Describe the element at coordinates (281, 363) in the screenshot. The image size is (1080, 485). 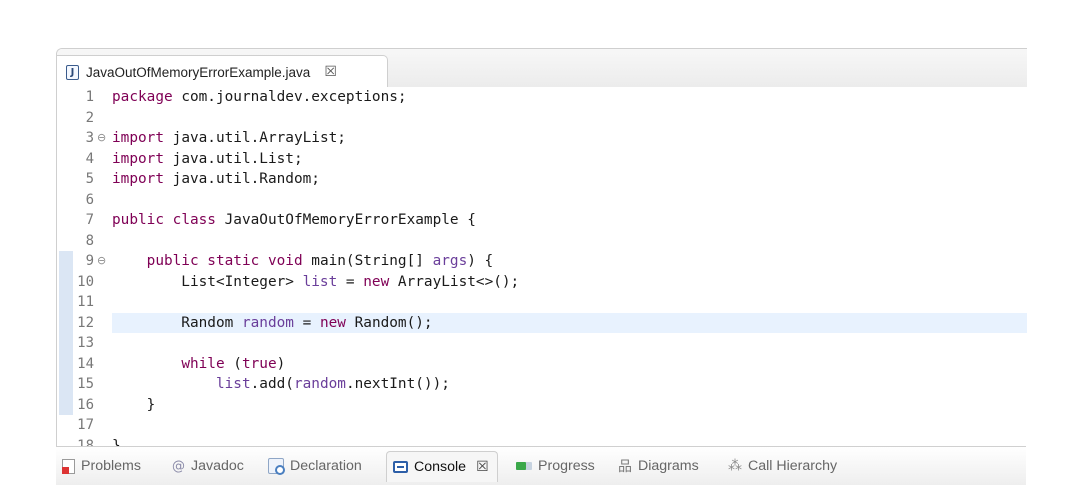
I see `code-token: )` at that location.